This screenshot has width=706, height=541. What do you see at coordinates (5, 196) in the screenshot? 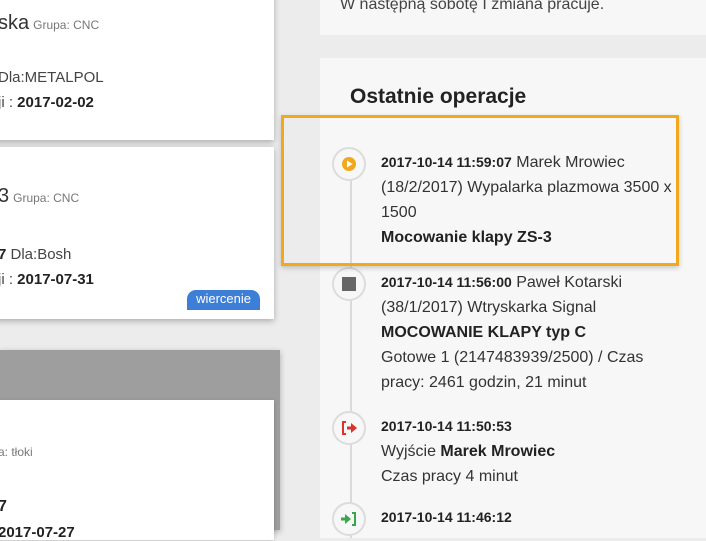
I see `order-title-text: 3` at bounding box center [5, 196].